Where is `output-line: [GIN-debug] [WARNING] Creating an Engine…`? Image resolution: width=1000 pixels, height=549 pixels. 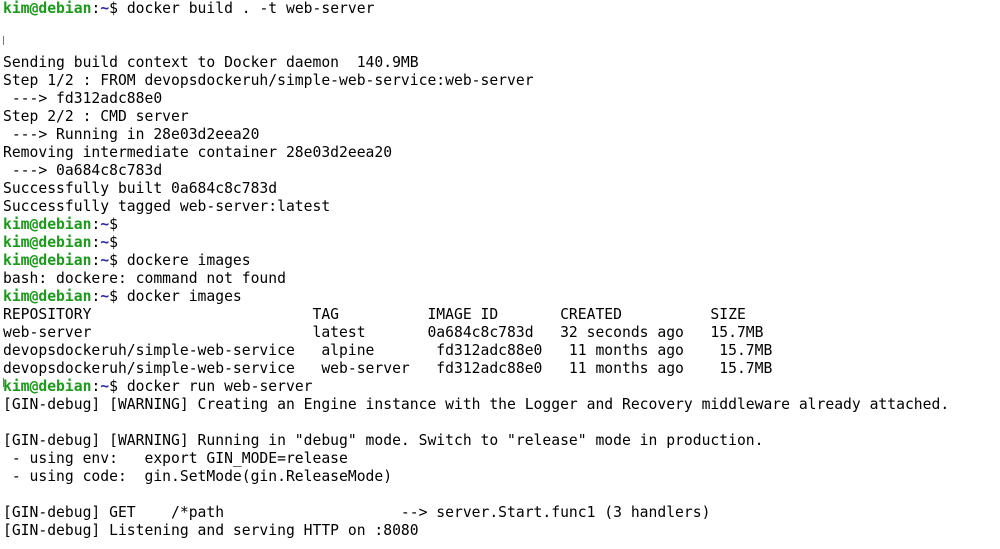
output-line: [GIN-debug] [WARNING] Creating an Engine… is located at coordinates (476, 404).